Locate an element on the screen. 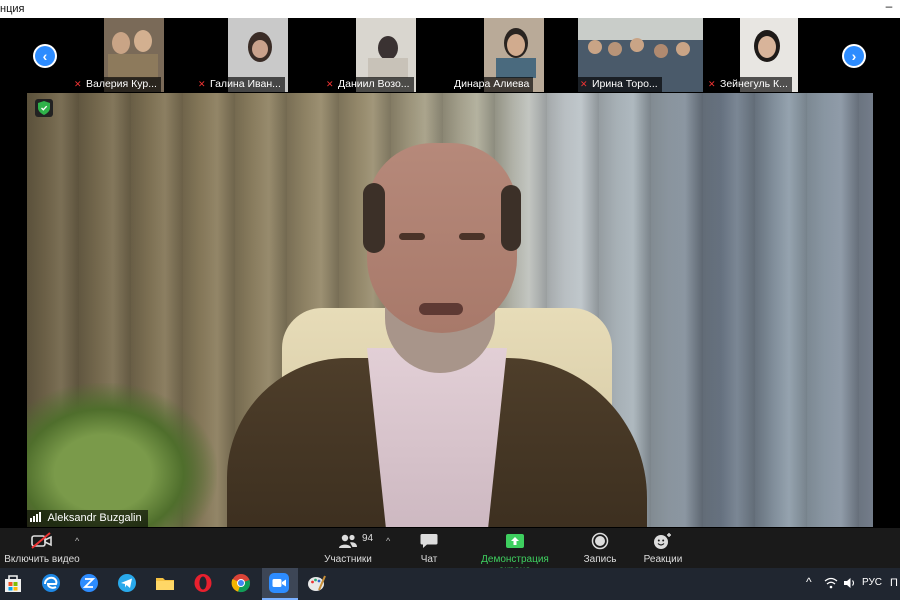 Image resolution: width=900 pixels, height=600 pixels. record-icon is located at coordinates (600, 541).